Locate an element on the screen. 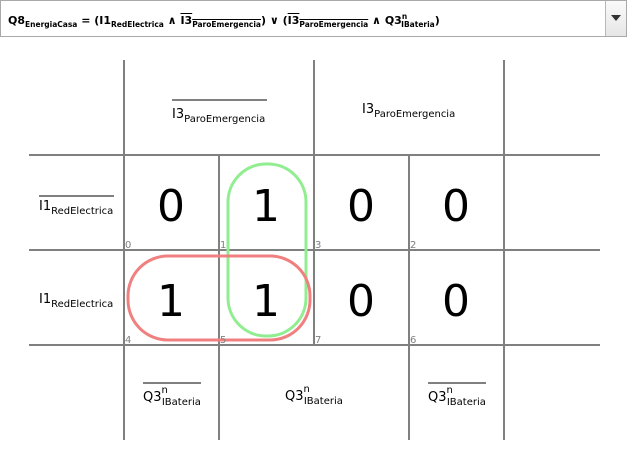 The width and height of the screenshot is (627, 464). kmap-cell-index: 5 is located at coordinates (223, 340).